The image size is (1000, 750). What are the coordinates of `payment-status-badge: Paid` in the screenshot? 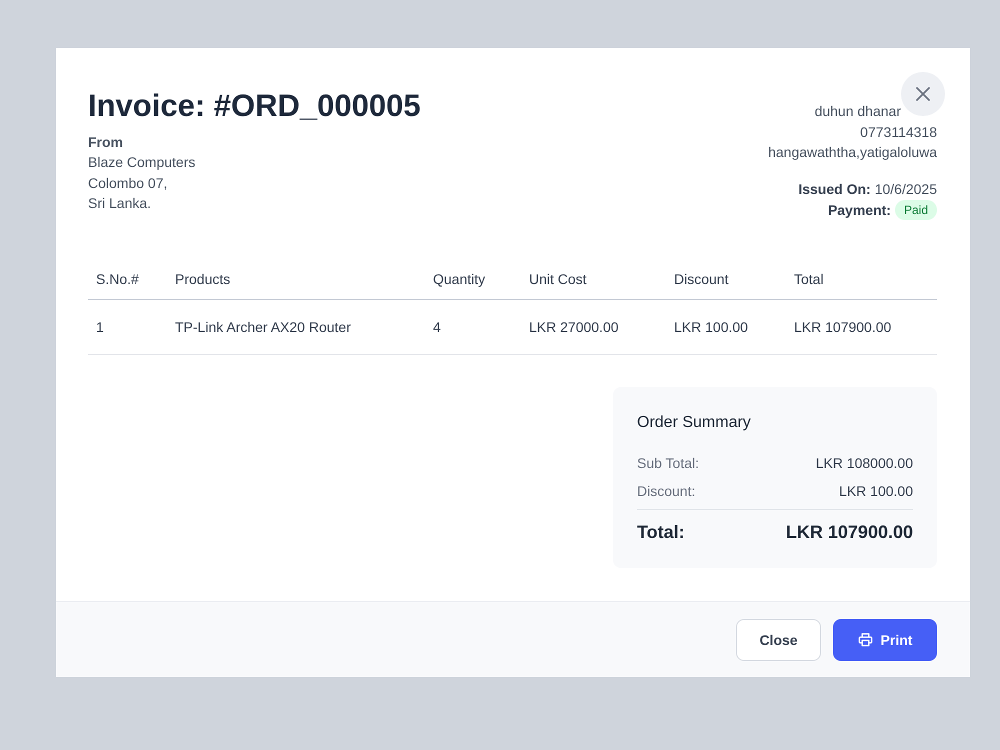 It's located at (915, 210).